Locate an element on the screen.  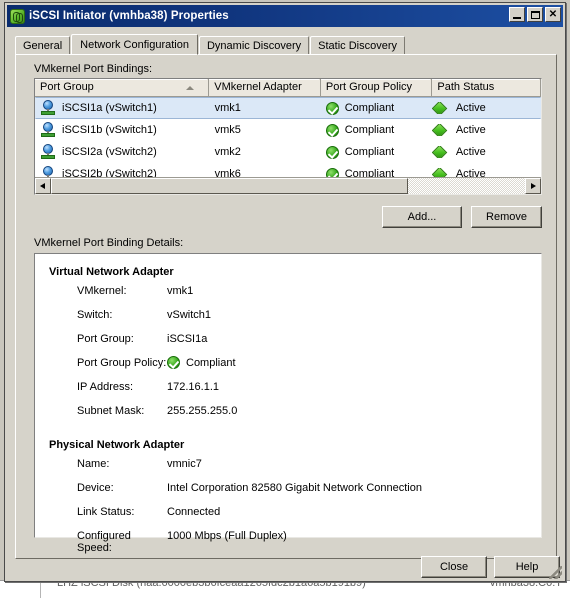
column-header-vmkernel-adapter: VMkernel Adapter is located at coordinates (265, 88).